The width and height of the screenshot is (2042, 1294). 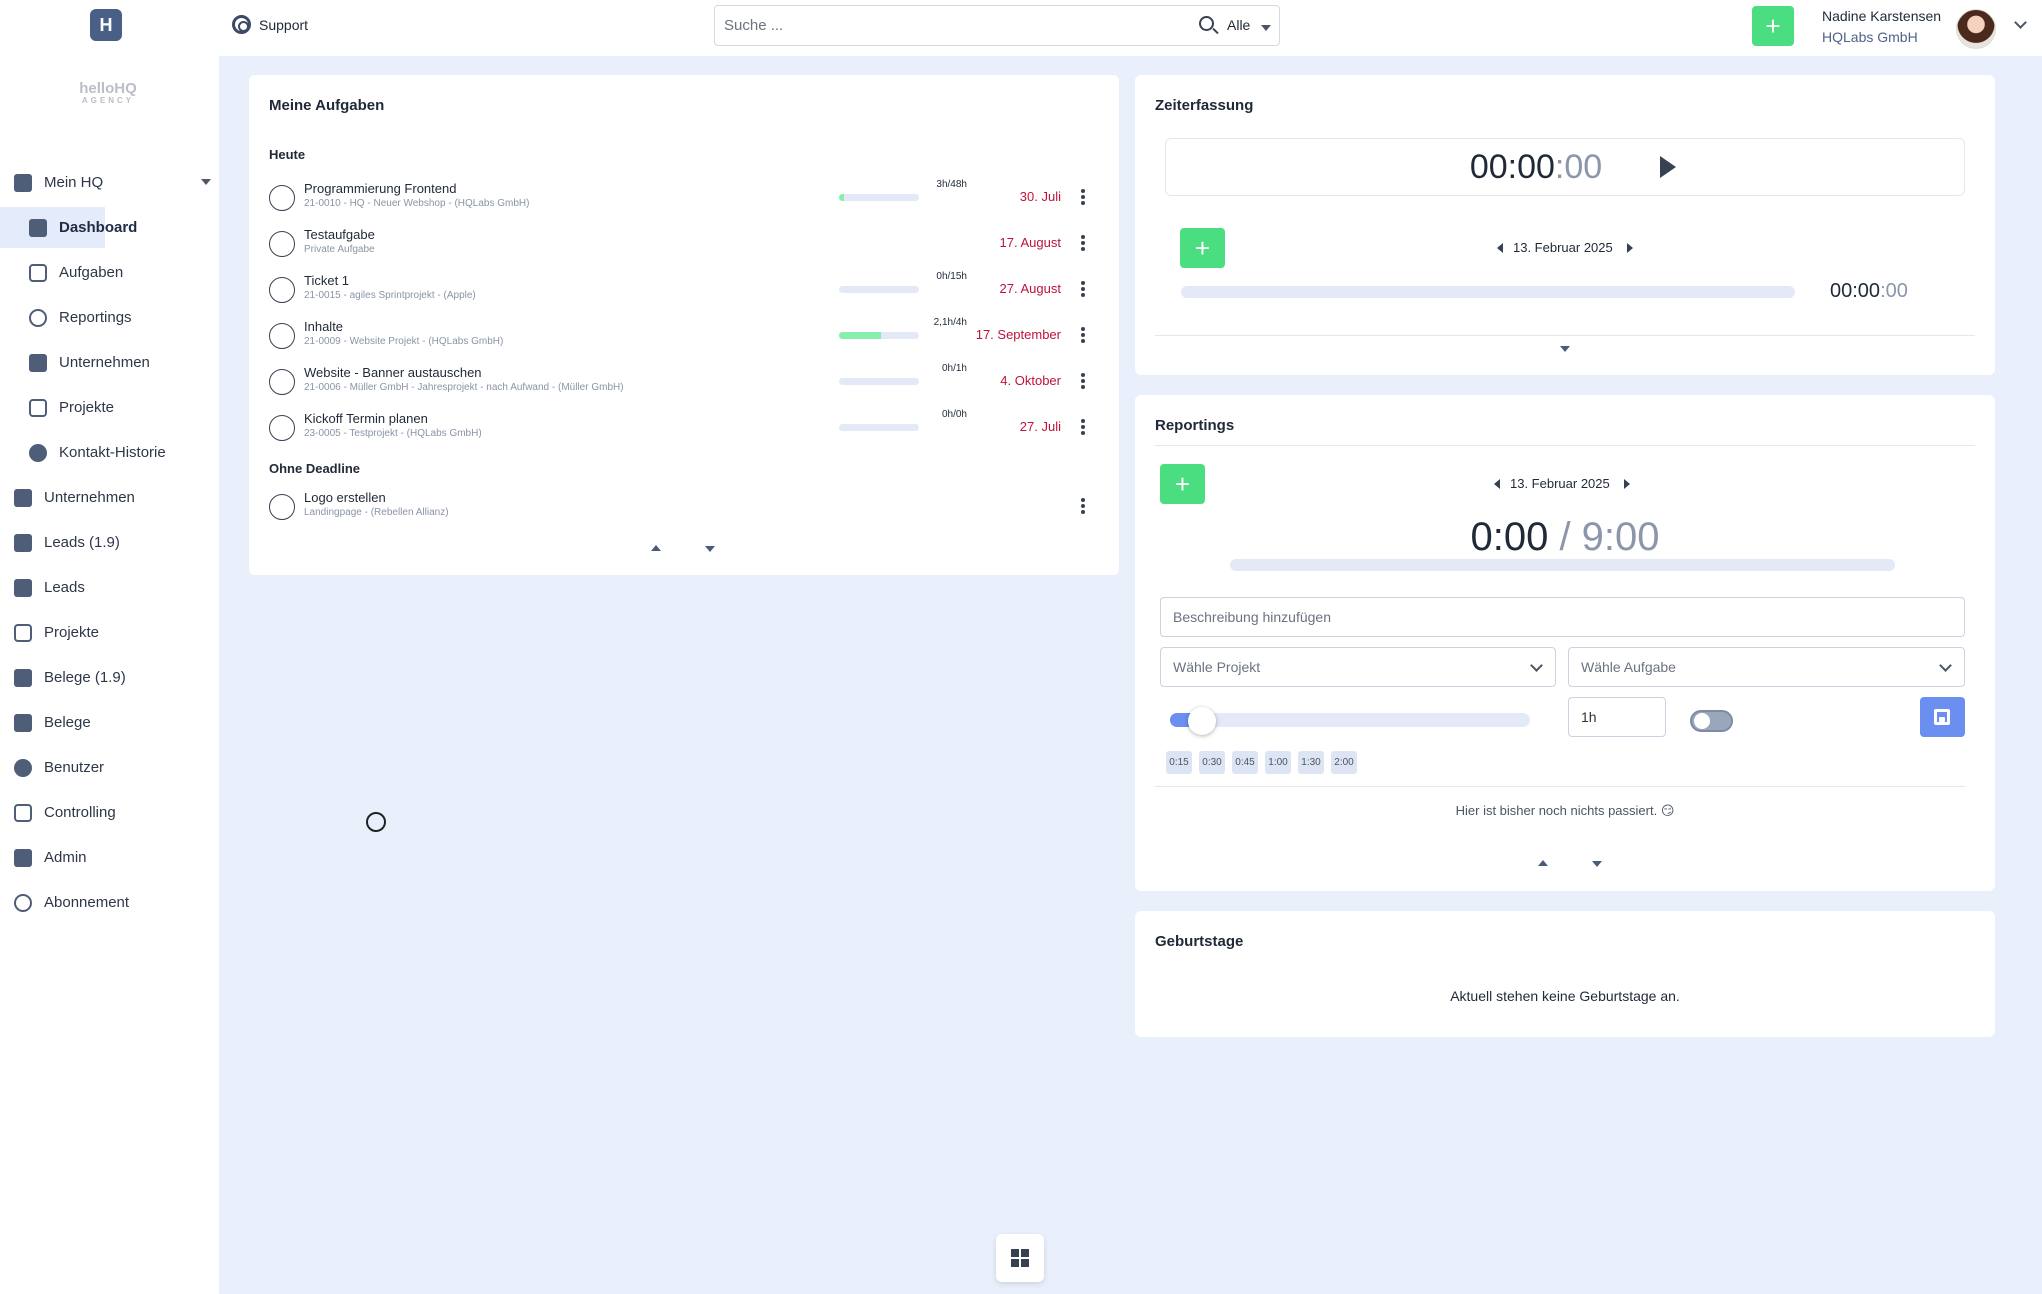 I want to click on duration-slider-handle, so click(x=1202, y=721).